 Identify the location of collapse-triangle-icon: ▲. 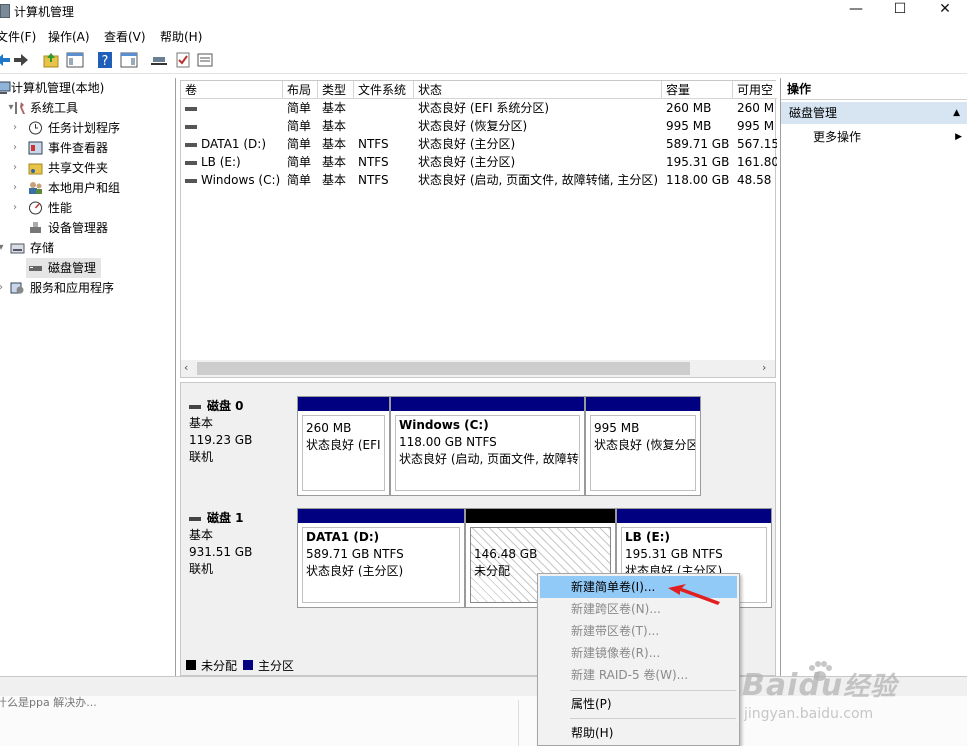
(956, 113).